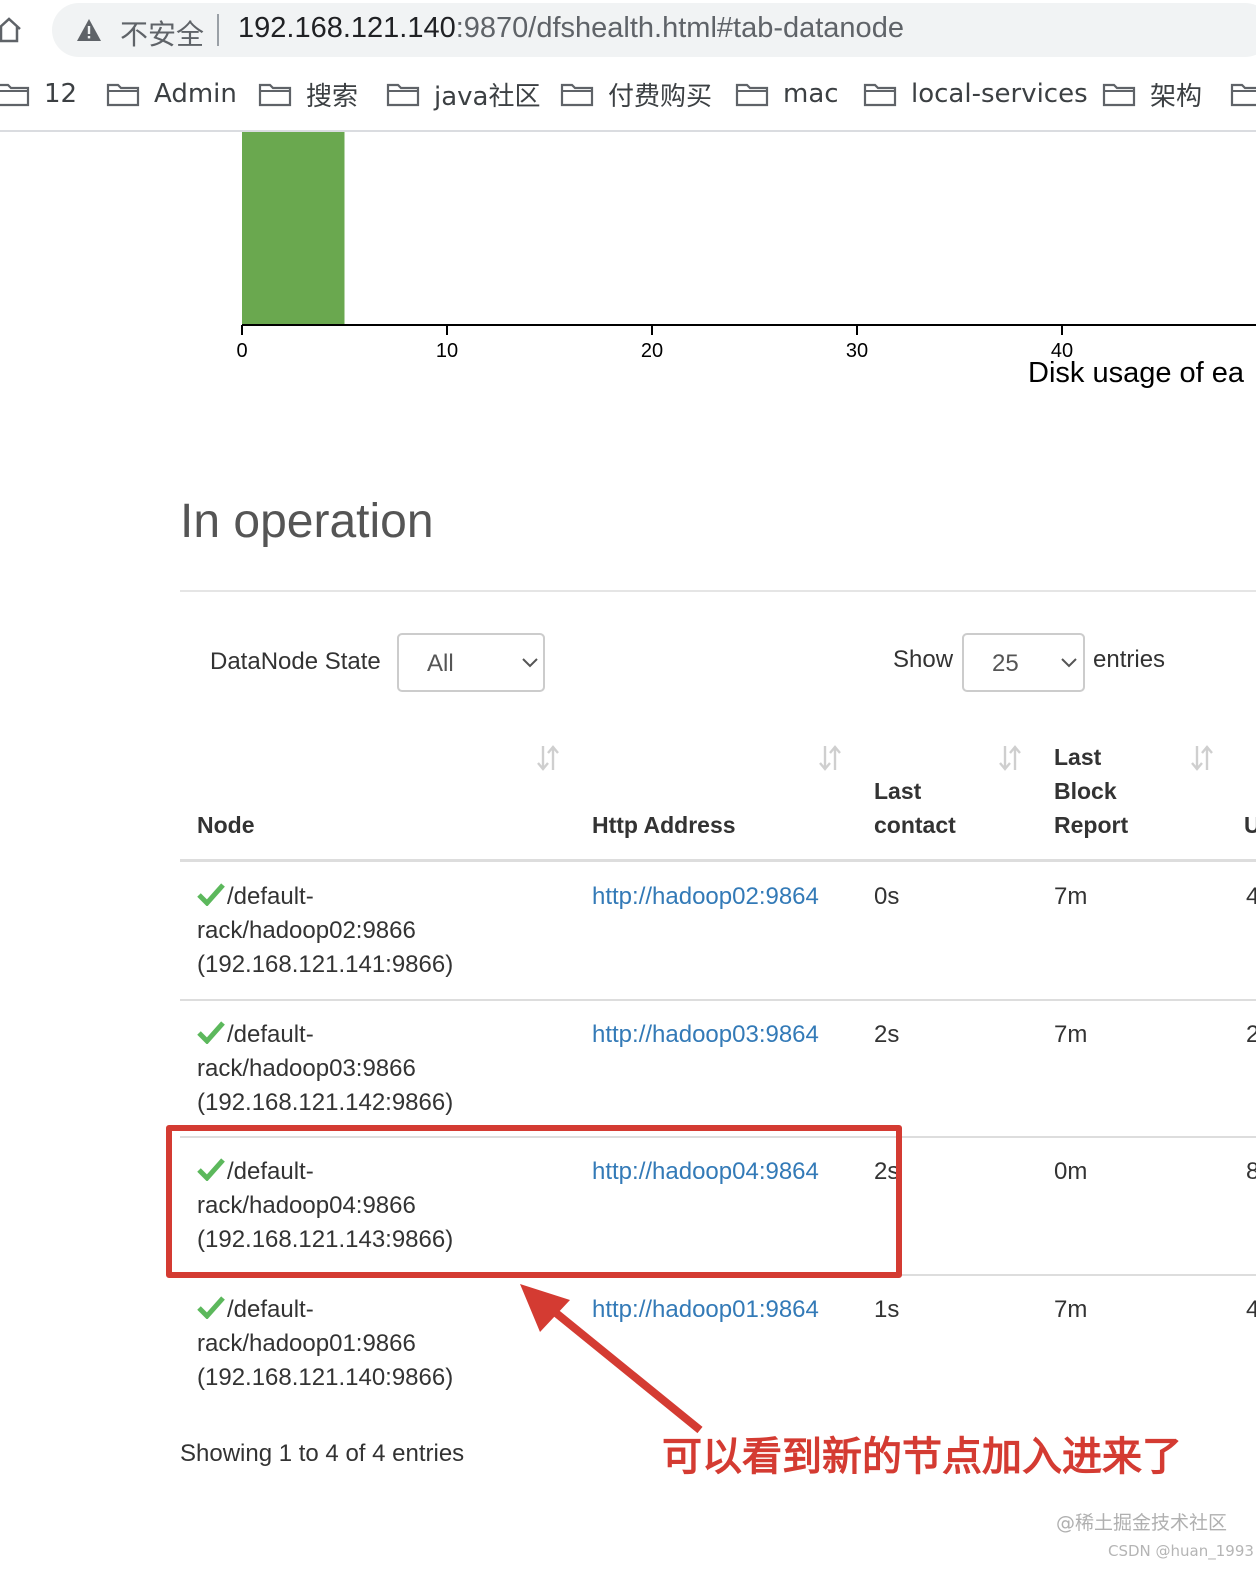  Describe the element at coordinates (1129, 659) in the screenshot. I see `entries-label: entries` at that location.